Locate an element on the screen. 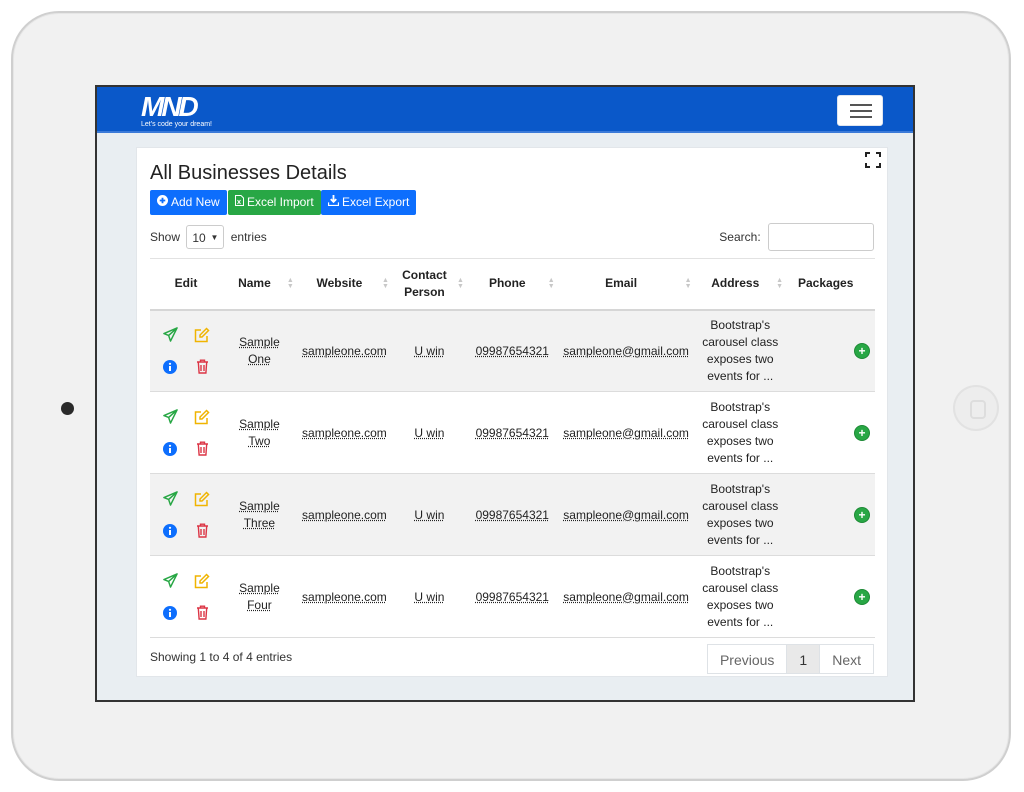 This screenshot has width=1024, height=792. entries-label: entries is located at coordinates (248, 237).